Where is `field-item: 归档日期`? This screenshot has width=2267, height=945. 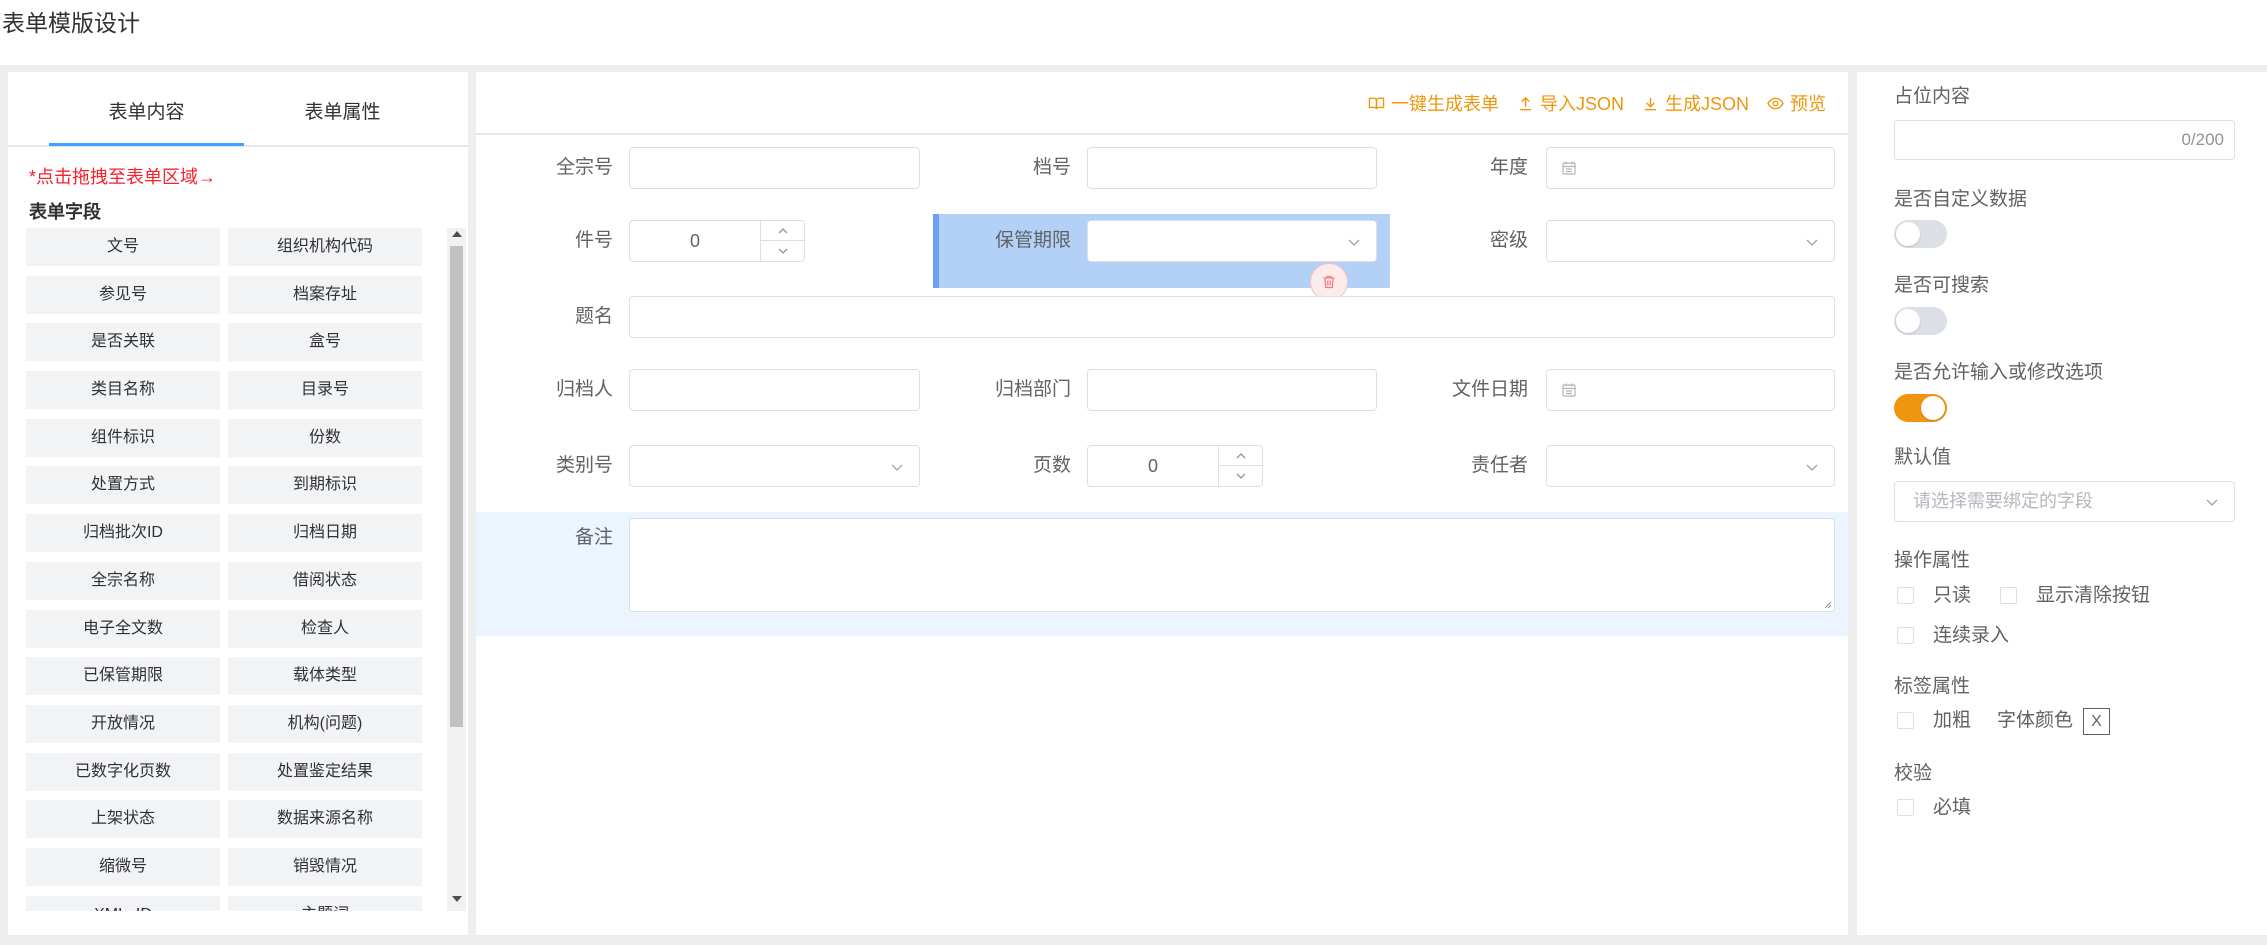 field-item: 归档日期 is located at coordinates (325, 533).